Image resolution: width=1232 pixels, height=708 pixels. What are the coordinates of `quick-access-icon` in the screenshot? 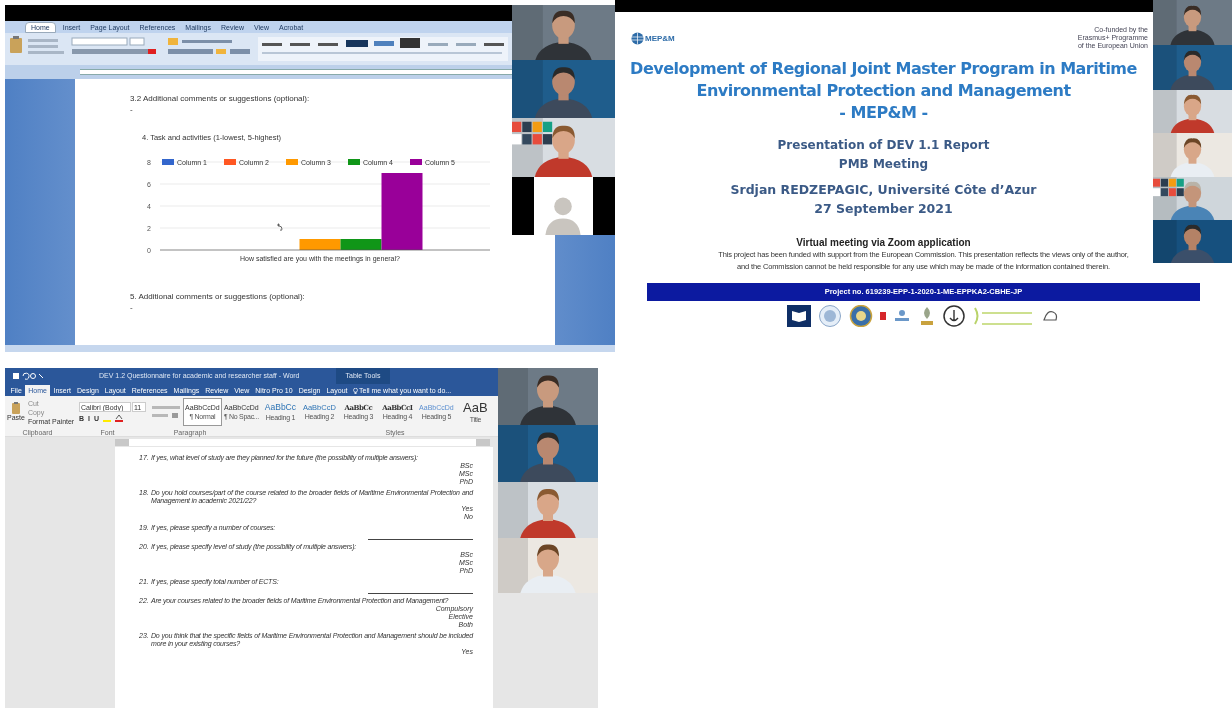 It's located at (28, 376).